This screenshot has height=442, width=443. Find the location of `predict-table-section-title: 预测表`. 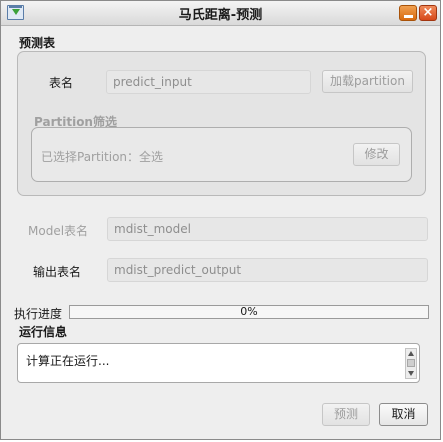

predict-table-section-title: 预测表 is located at coordinates (37, 43).